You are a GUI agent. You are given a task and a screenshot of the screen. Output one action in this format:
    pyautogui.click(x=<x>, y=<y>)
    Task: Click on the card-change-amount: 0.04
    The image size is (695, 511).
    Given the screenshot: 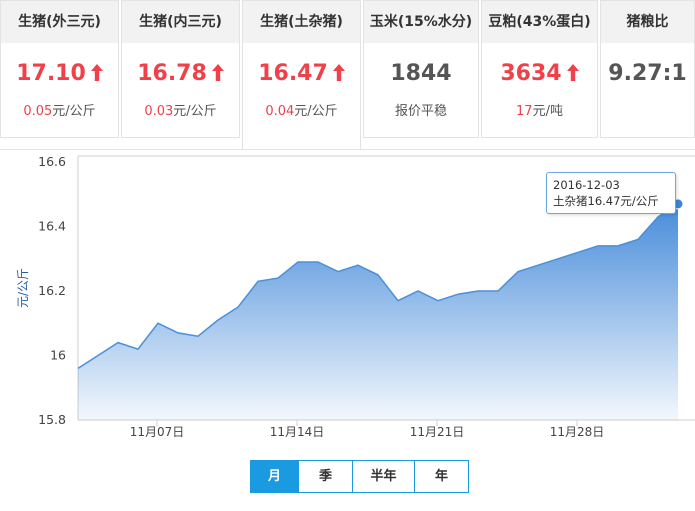 What is the action you would take?
    pyautogui.click(x=280, y=111)
    